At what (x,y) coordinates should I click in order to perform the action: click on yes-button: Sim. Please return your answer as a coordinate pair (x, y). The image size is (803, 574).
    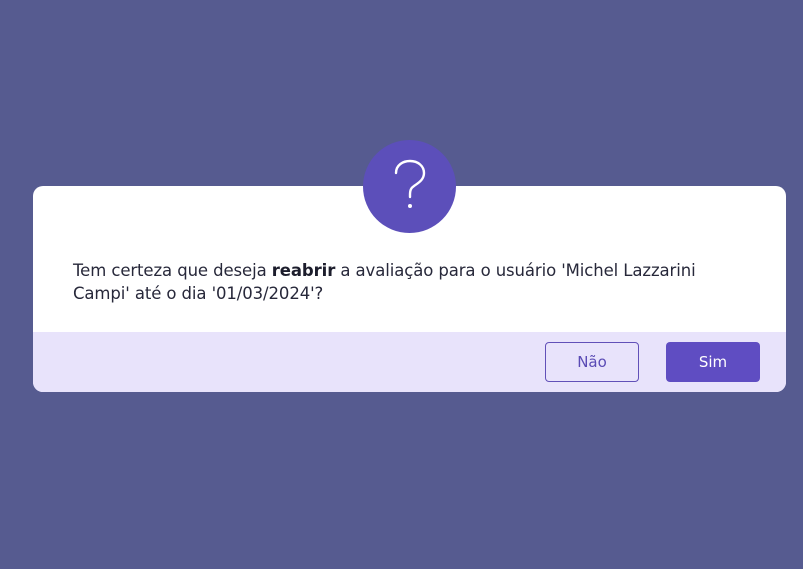
    Looking at the image, I should click on (713, 362).